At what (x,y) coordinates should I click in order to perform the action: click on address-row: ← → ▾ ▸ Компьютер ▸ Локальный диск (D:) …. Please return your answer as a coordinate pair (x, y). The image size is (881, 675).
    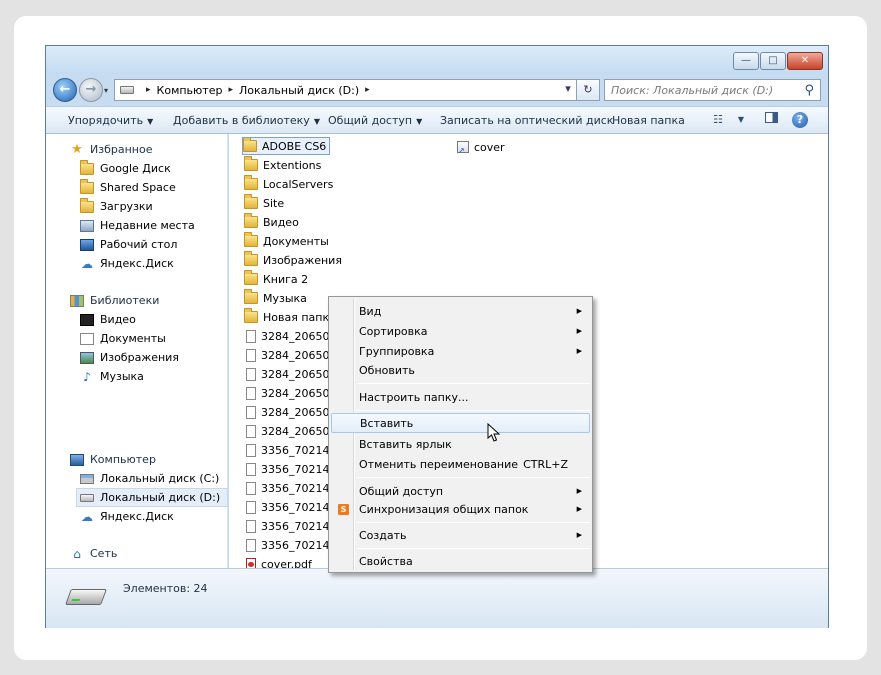
    Looking at the image, I should click on (437, 90).